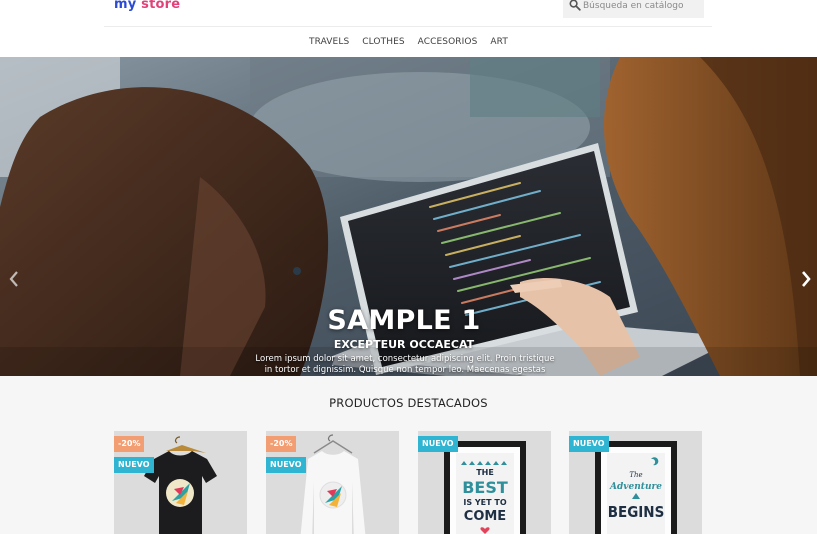 The image size is (817, 534). What do you see at coordinates (499, 42) in the screenshot?
I see `menu-item-art: ART` at bounding box center [499, 42].